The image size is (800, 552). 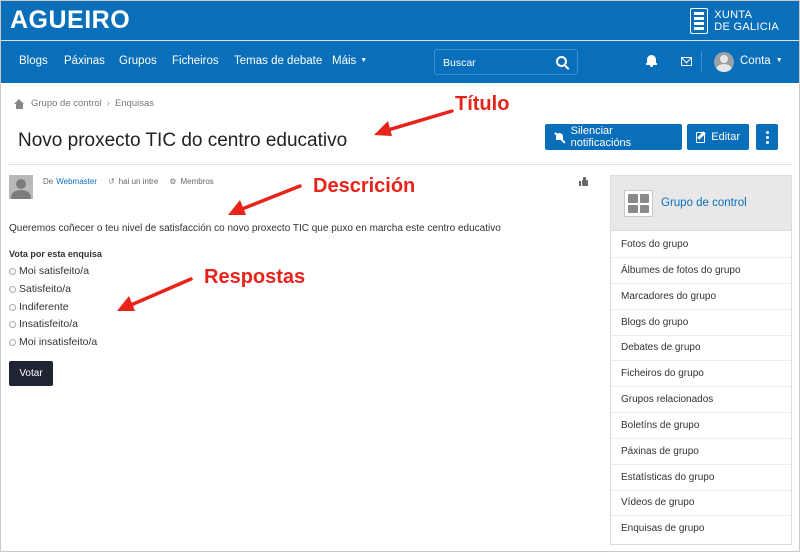 I want to click on breadcrumb-group: Grupo de control, so click(x=66, y=103).